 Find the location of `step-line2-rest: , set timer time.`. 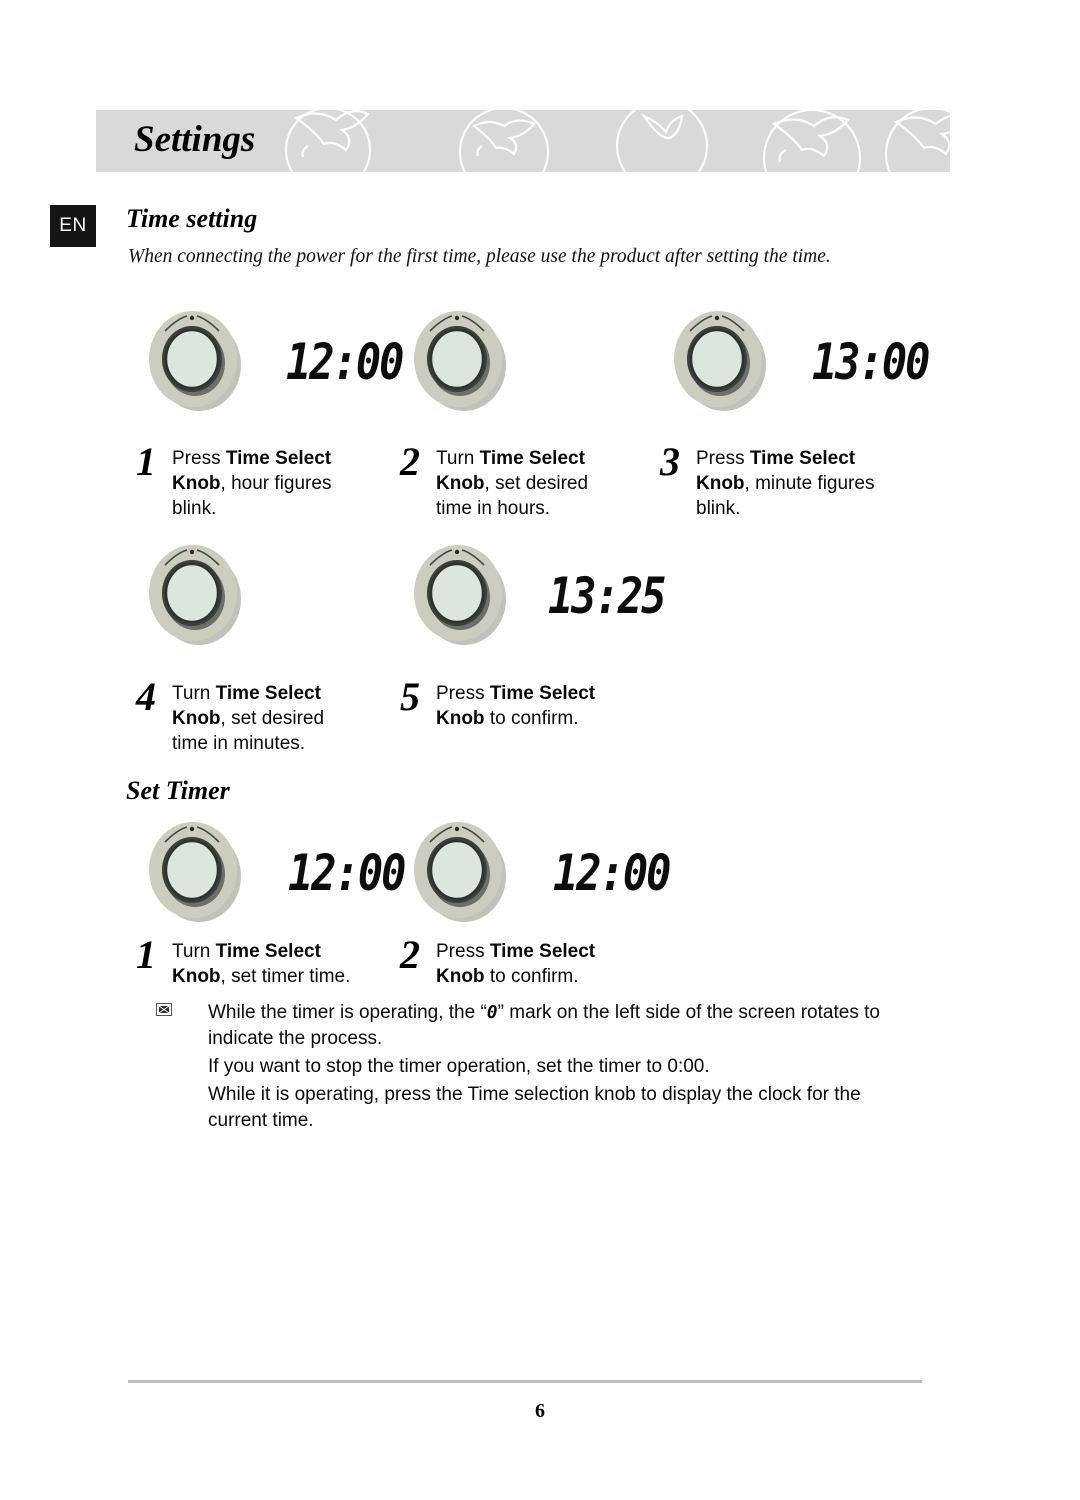

step-line2-rest: , set timer time. is located at coordinates (285, 976).